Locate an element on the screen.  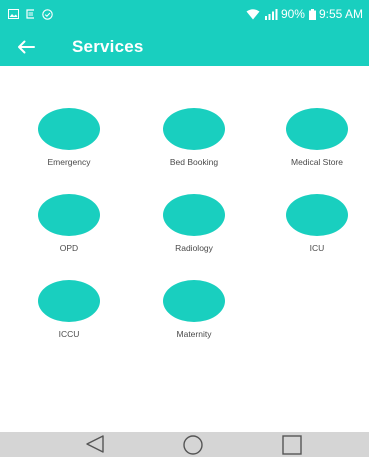
service-label: Bed Booking is located at coordinates (194, 162).